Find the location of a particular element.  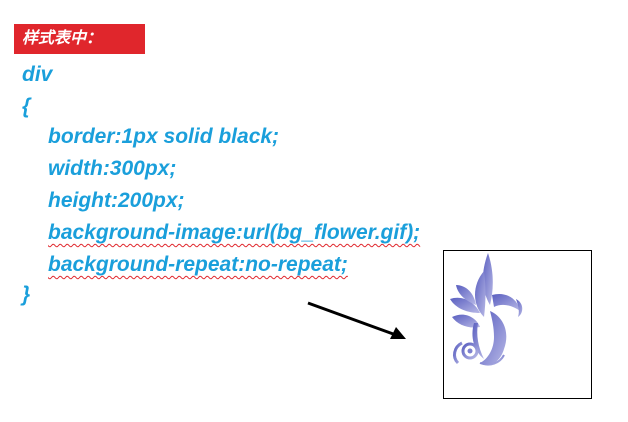

code-line-border: border:1px solid black; is located at coordinates (164, 136).